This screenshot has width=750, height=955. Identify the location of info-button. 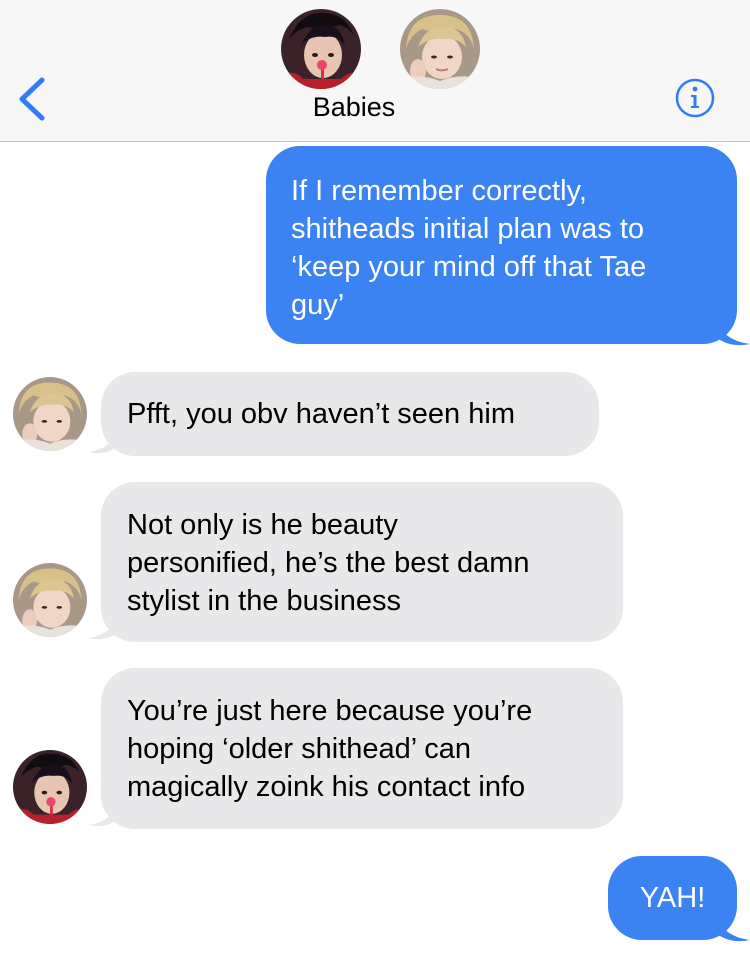
(695, 98).